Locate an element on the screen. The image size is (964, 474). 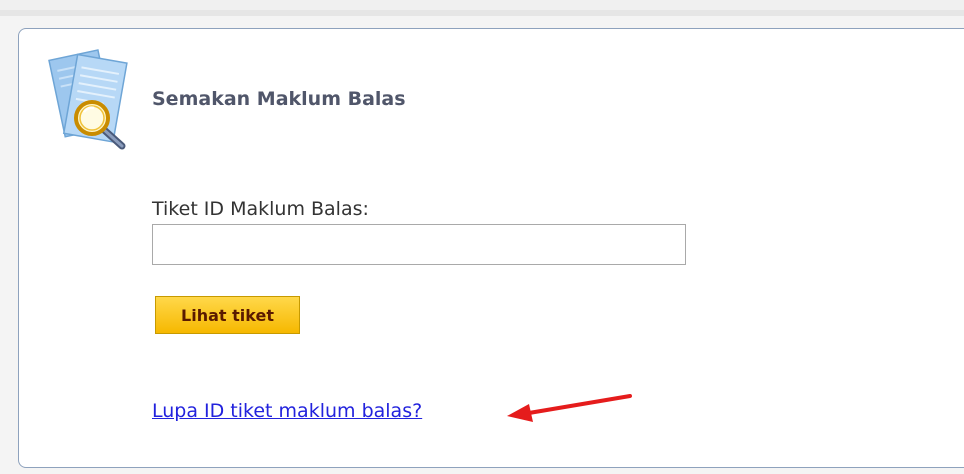
top-divider is located at coordinates (482, 13).